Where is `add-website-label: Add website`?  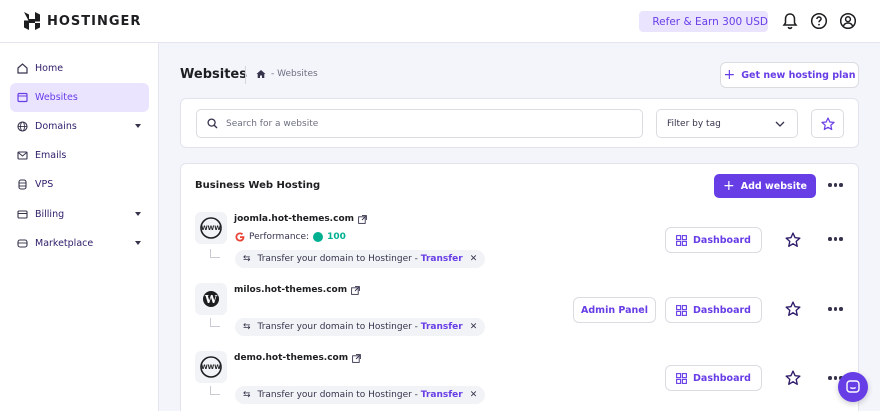
add-website-label: Add website is located at coordinates (773, 186).